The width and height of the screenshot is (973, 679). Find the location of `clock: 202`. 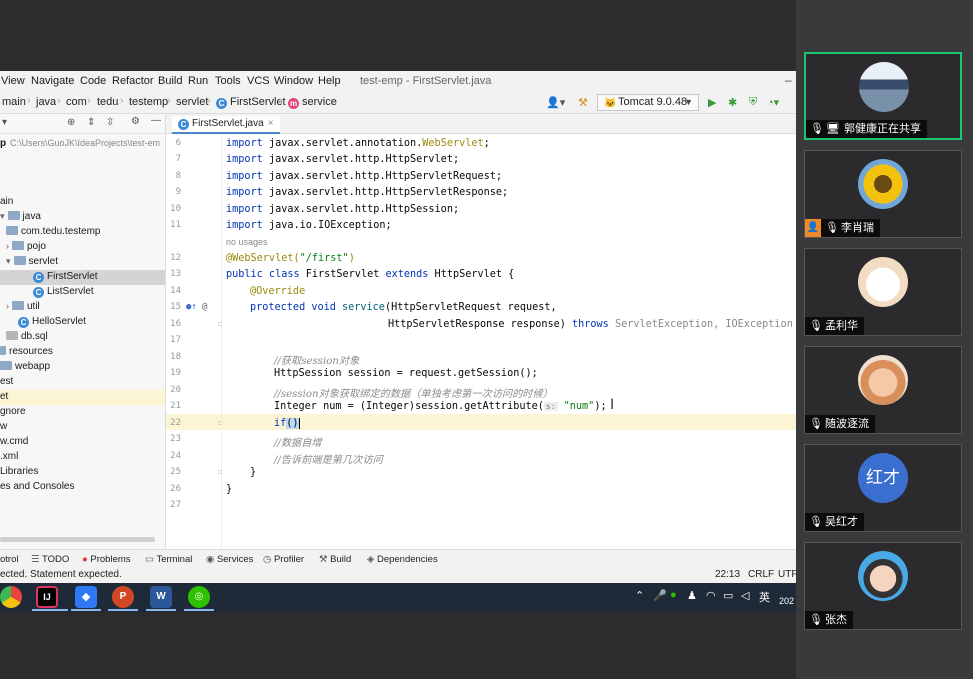

clock: 202 is located at coordinates (786, 601).